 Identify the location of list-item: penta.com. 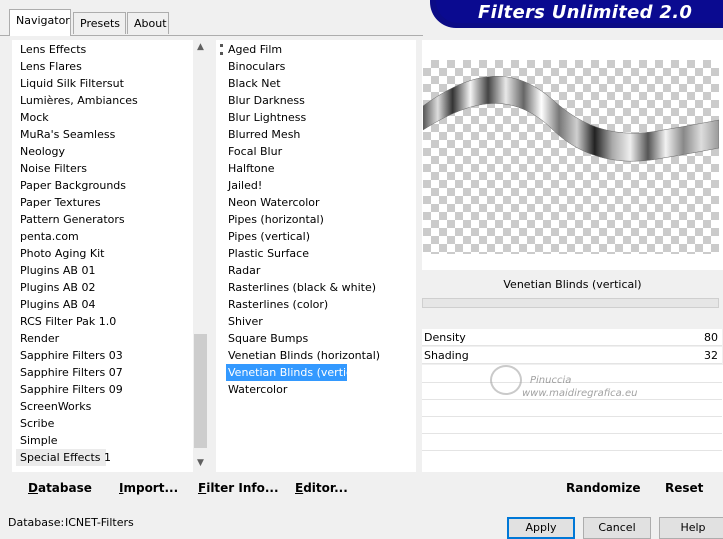
(45, 236).